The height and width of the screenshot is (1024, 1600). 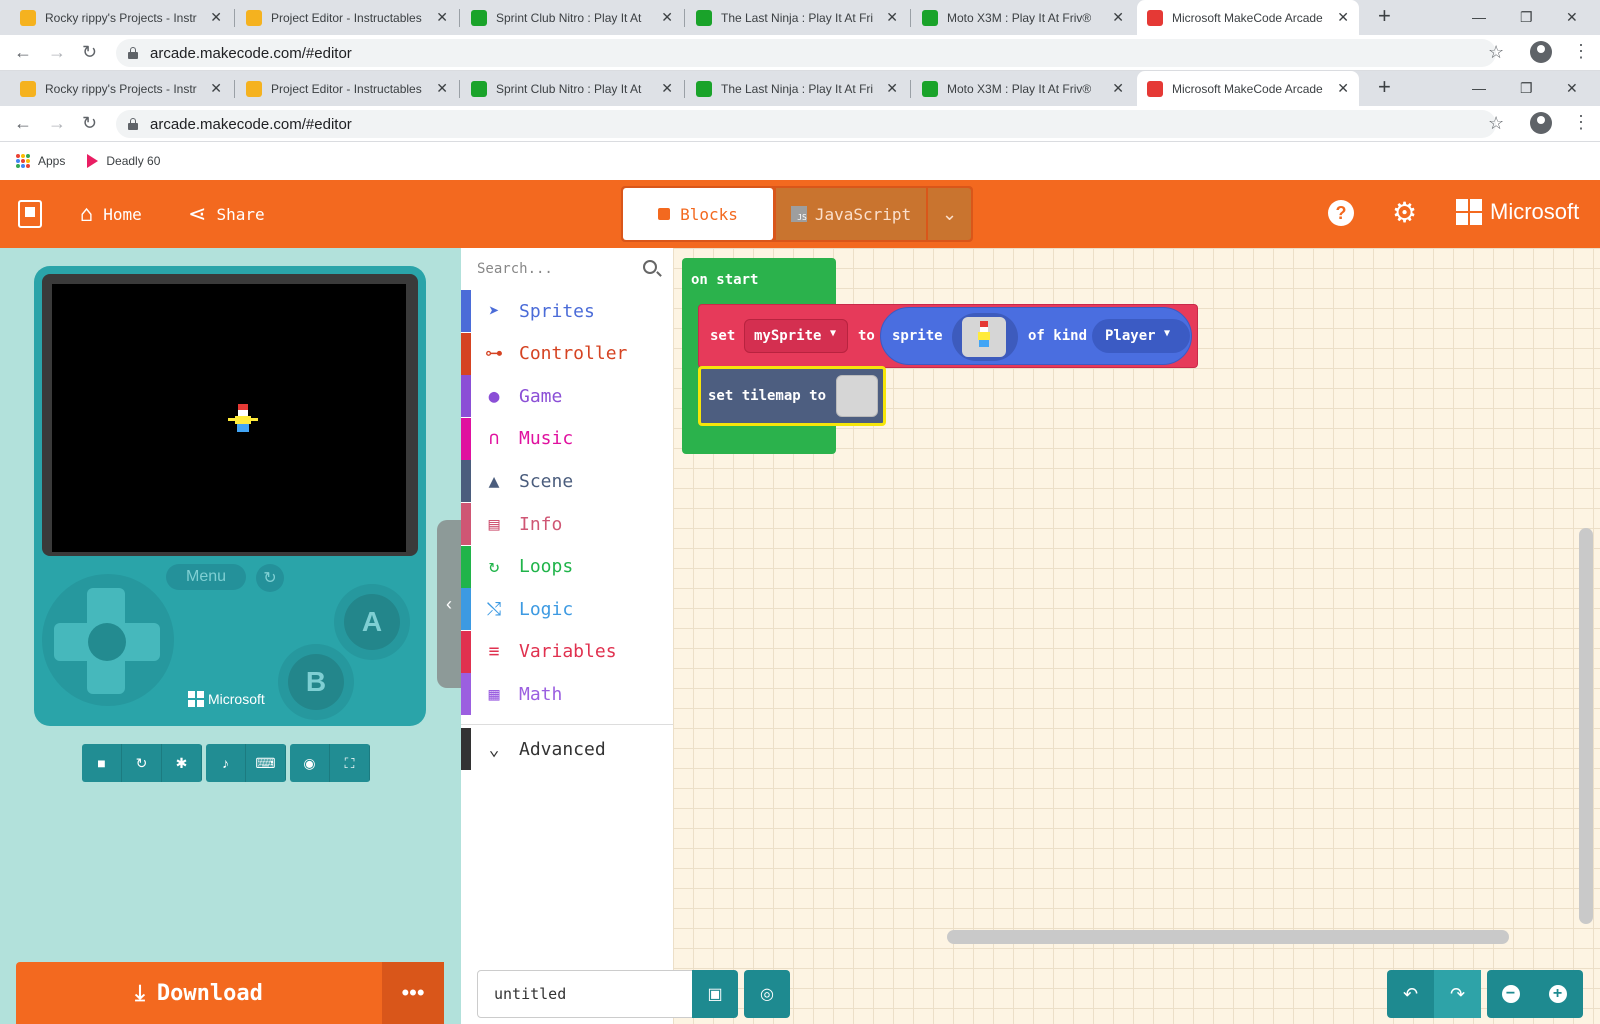 I want to click on bookmark-deadly-60: Deadly 60, so click(x=123, y=161).